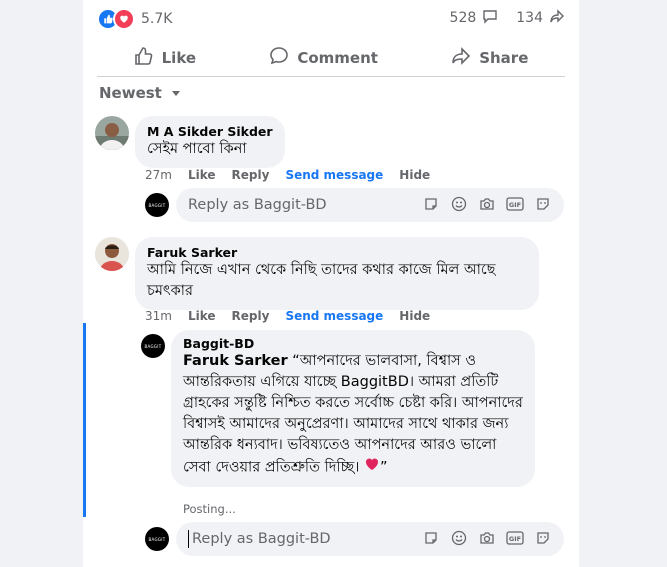  Describe the element at coordinates (337, 58) in the screenshot. I see `comment-label: Comment` at that location.